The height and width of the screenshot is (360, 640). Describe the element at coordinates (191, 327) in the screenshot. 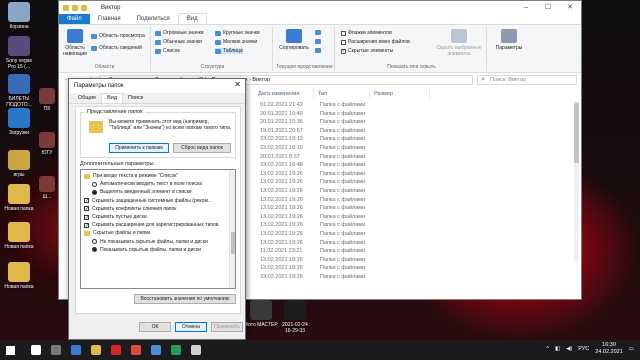

I see `cancel-button: Отмена` at that location.